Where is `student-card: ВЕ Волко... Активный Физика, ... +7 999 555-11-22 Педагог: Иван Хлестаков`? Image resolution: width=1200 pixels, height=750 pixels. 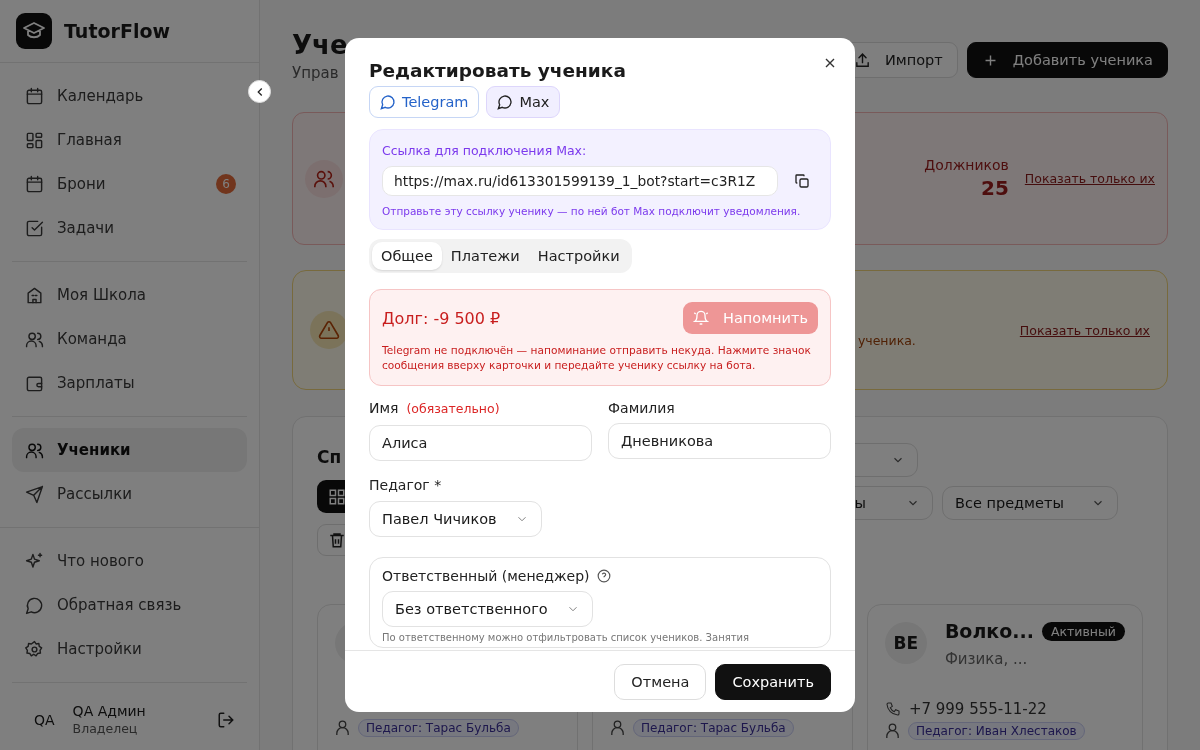
student-card: ВЕ Волко... Активный Физика, ... +7 999 555-11-22 Педагог: Иван Хлестаков is located at coordinates (1004, 677).